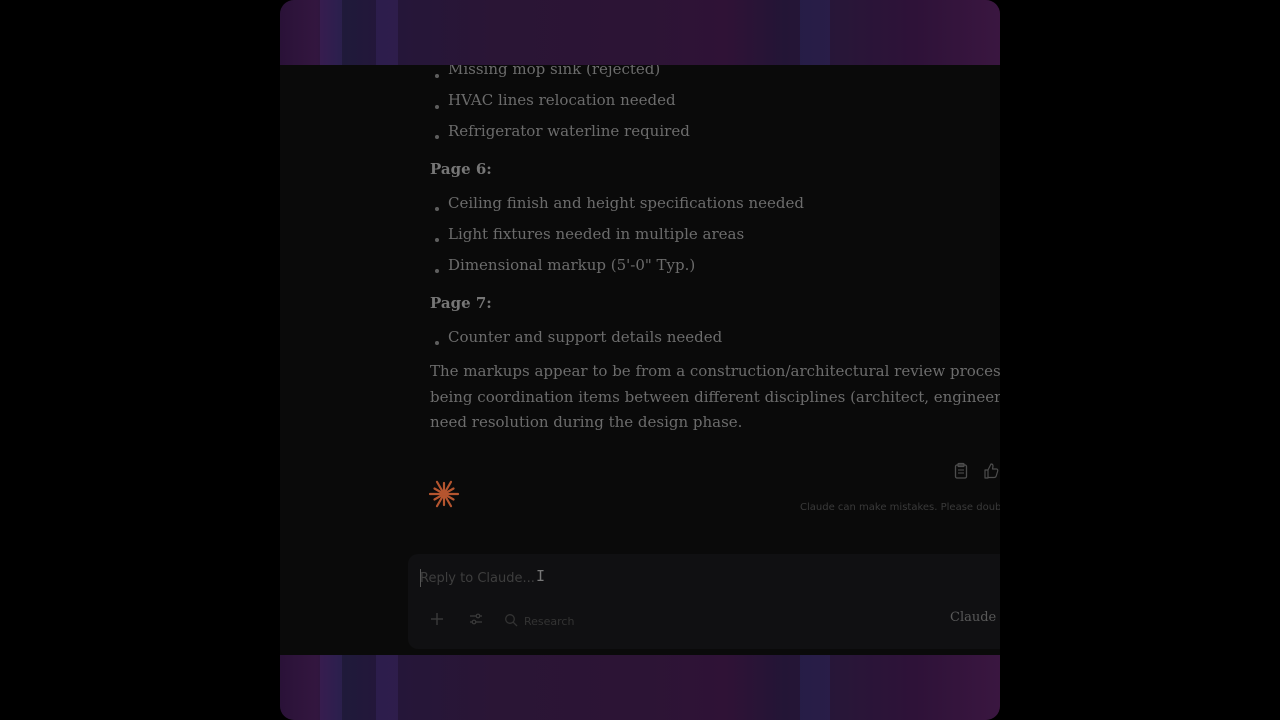 The image size is (1280, 720). Describe the element at coordinates (585, 337) in the screenshot. I see `list-item: Counter and support details needed` at that location.